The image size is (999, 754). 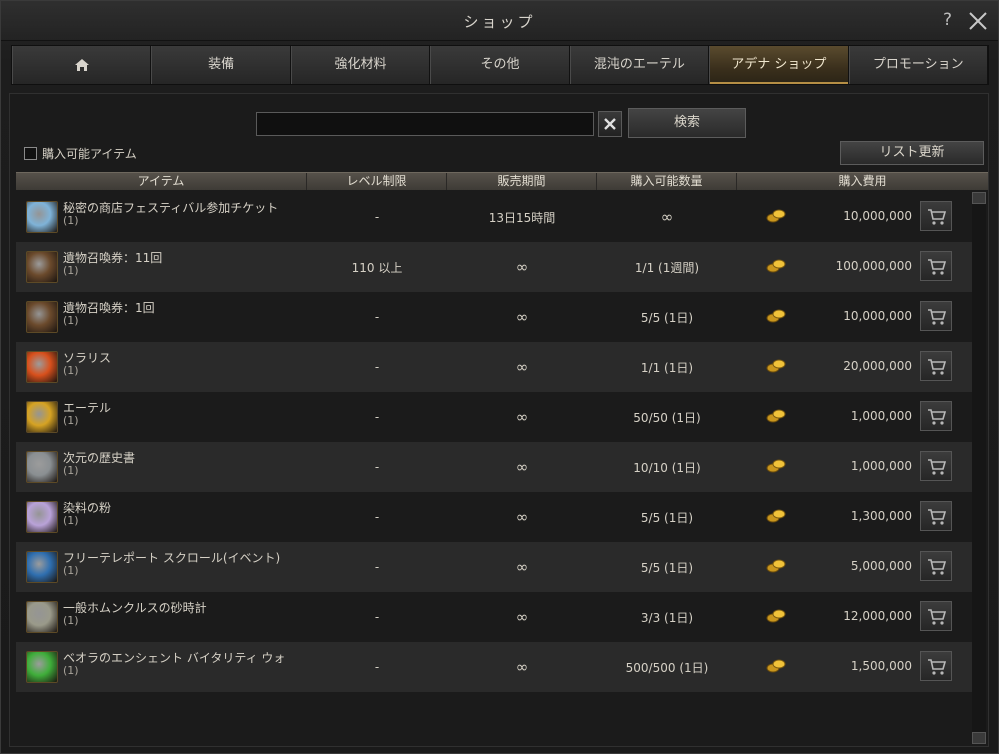 I want to click on scroll-down-button, so click(x=979, y=738).